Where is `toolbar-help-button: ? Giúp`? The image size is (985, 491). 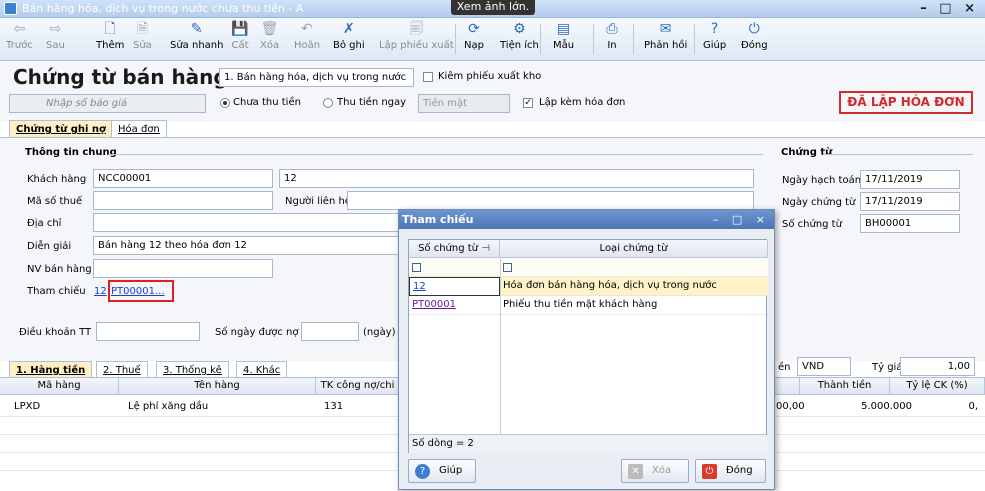 toolbar-help-button: ? Giúp is located at coordinates (714, 35).